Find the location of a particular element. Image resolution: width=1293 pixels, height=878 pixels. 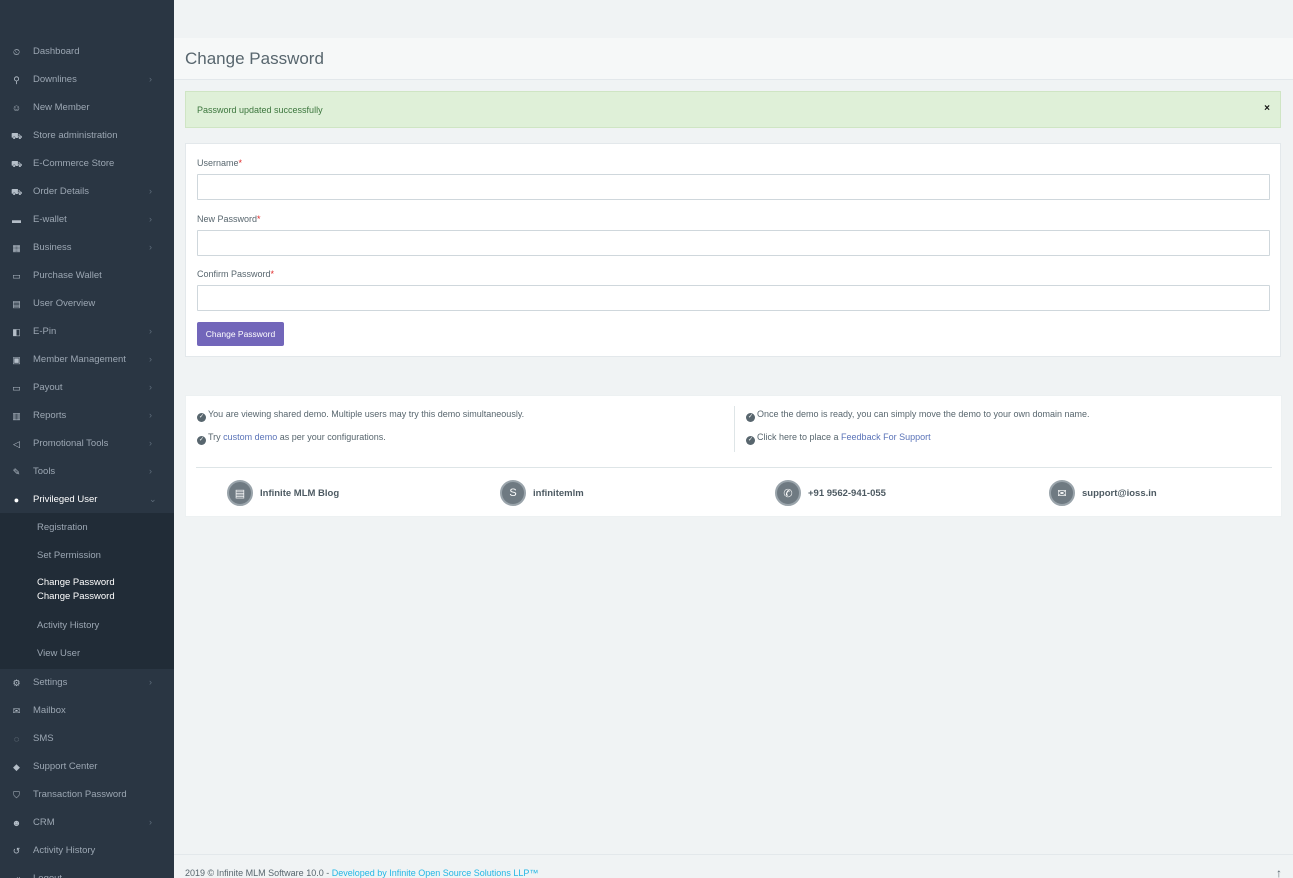

submenu-item-set-permission: Set Permission is located at coordinates (69, 555).